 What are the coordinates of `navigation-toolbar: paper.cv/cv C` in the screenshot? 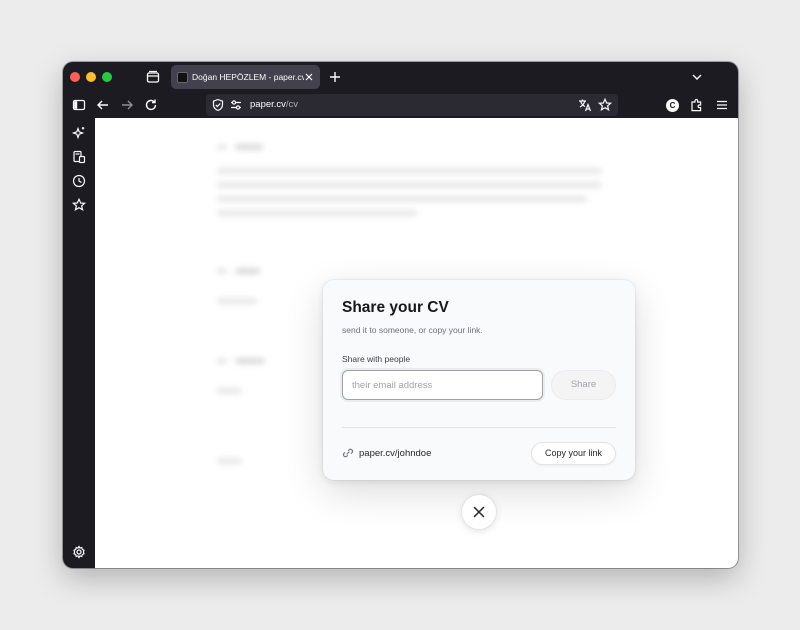 It's located at (400, 105).